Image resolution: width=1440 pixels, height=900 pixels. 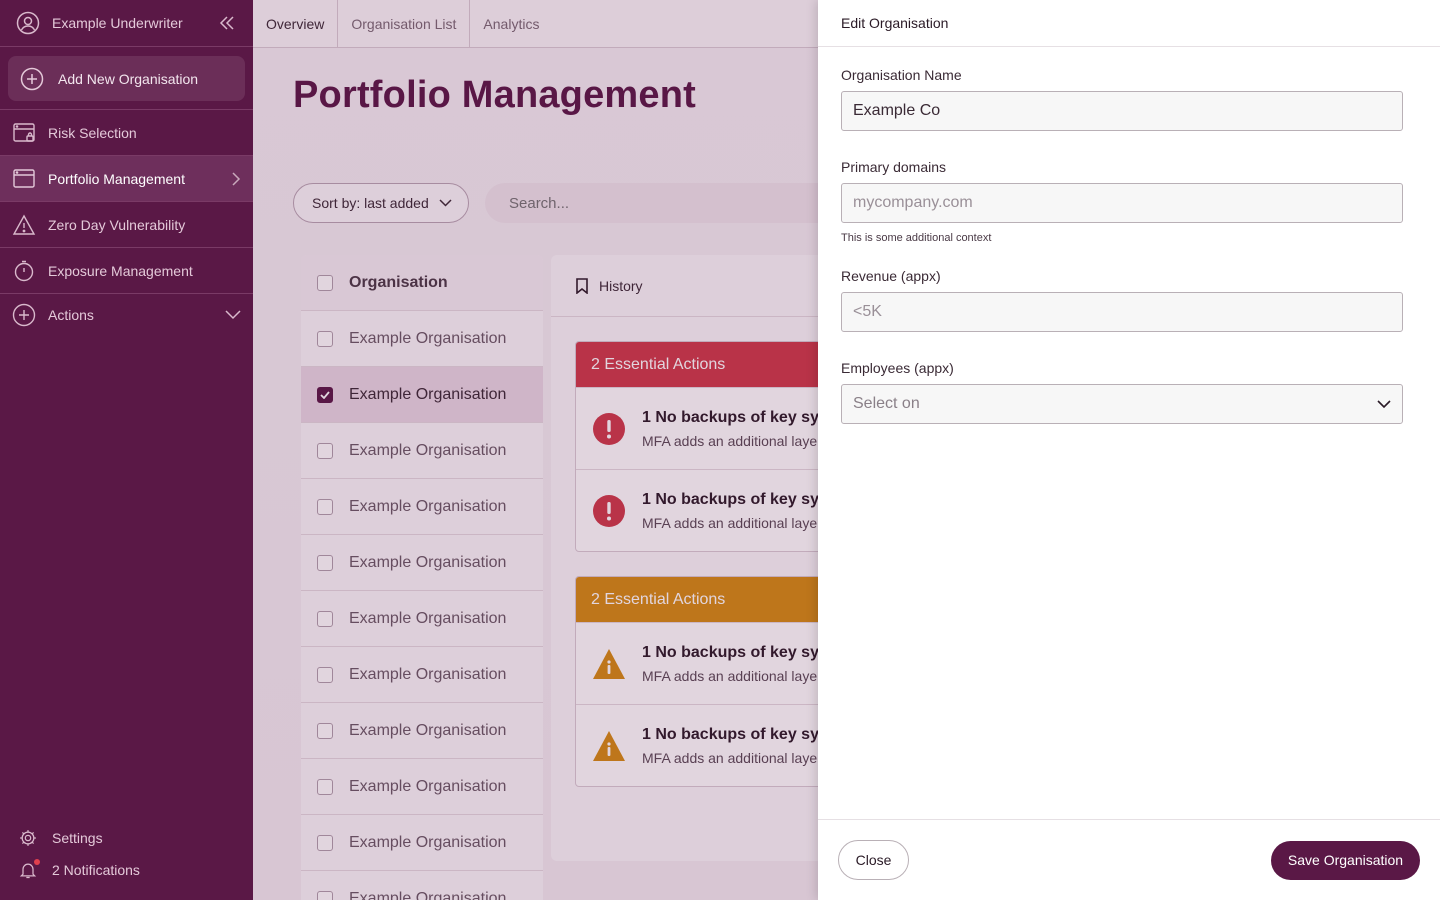 What do you see at coordinates (1345, 860) in the screenshot?
I see `save-organisation-button: Save Organisation` at bounding box center [1345, 860].